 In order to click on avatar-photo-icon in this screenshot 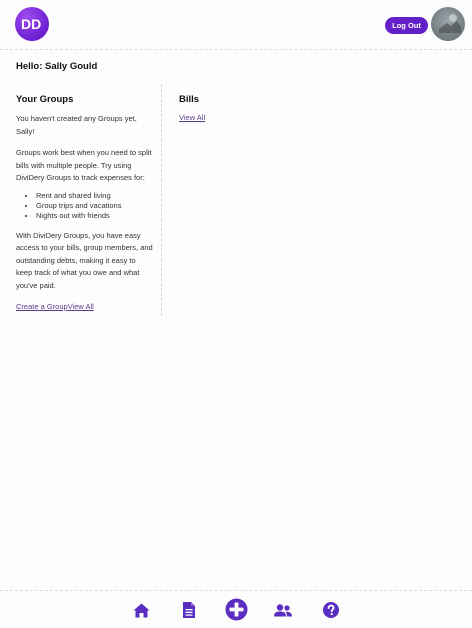, I will do `click(450, 23)`.